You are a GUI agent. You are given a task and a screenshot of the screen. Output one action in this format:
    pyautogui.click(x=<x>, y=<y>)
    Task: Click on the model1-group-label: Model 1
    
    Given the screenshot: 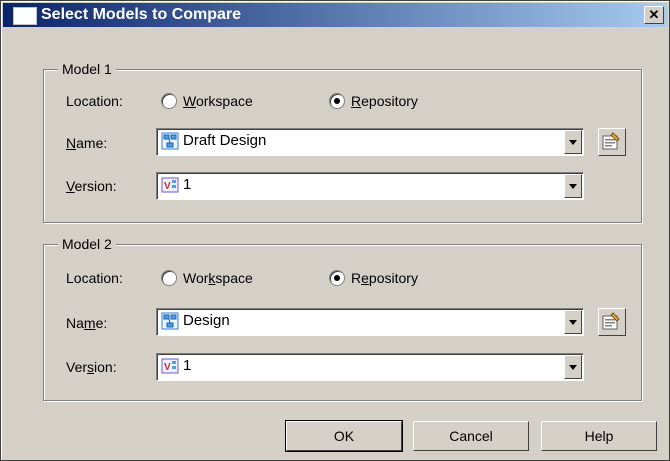 What is the action you would take?
    pyautogui.click(x=87, y=69)
    